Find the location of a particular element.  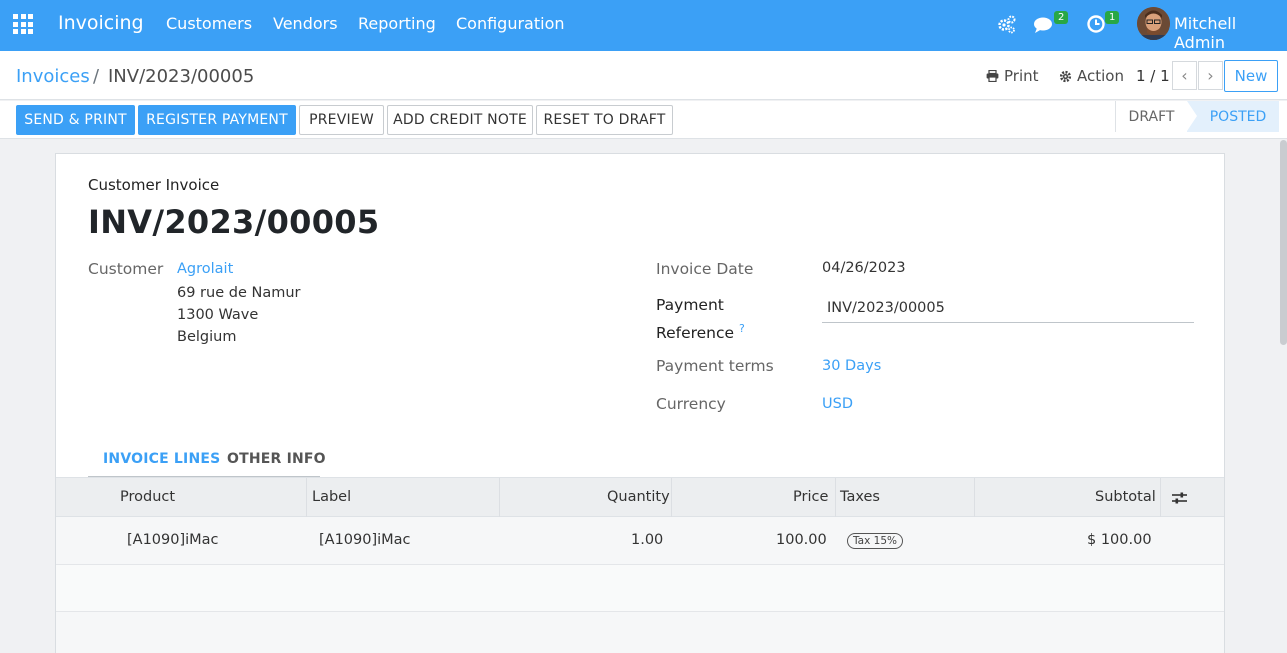

pager-value: 1 / 1 is located at coordinates (1153, 76).